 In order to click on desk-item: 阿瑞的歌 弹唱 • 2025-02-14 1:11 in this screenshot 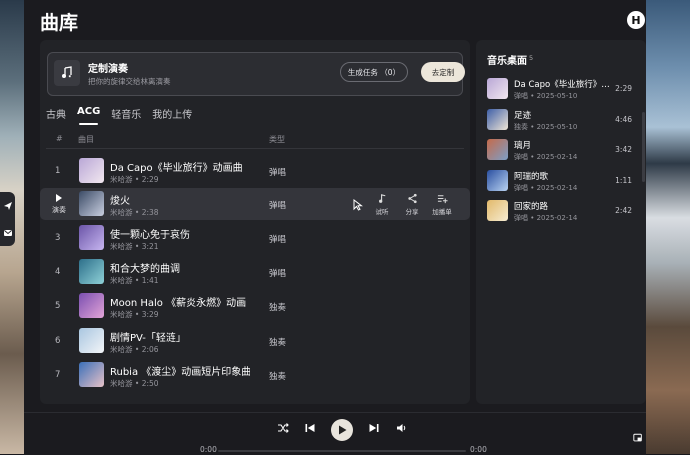, I will do `click(562, 180)`.